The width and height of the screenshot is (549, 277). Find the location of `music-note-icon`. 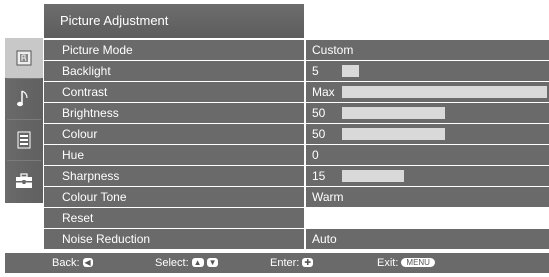

music-note-icon is located at coordinates (22, 98).